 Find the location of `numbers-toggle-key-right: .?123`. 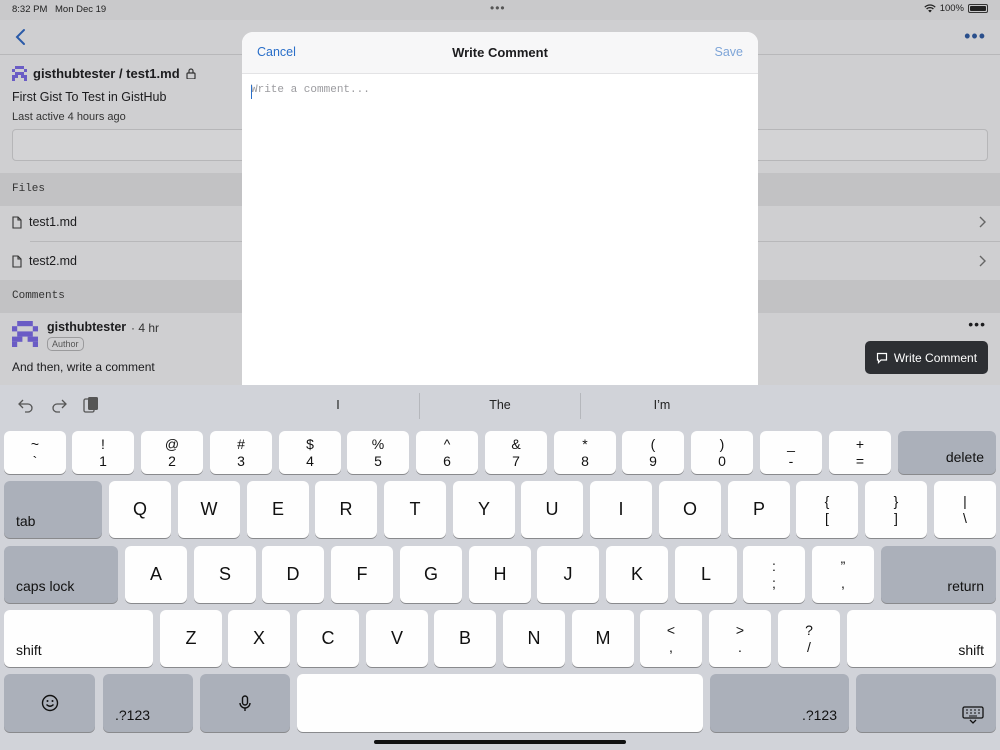

numbers-toggle-key-right: .?123 is located at coordinates (779, 703).